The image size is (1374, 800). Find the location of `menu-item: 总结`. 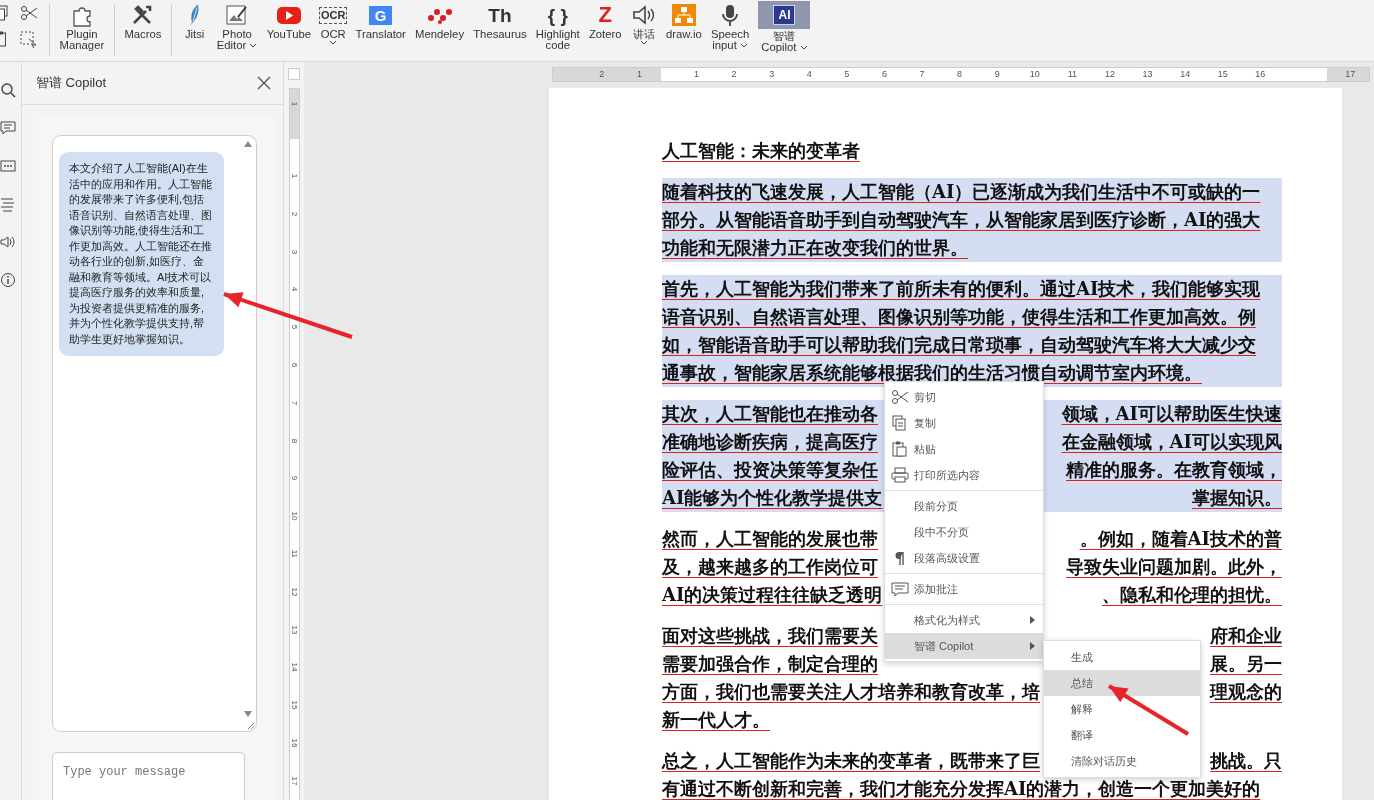

menu-item: 总结 is located at coordinates (1122, 683).